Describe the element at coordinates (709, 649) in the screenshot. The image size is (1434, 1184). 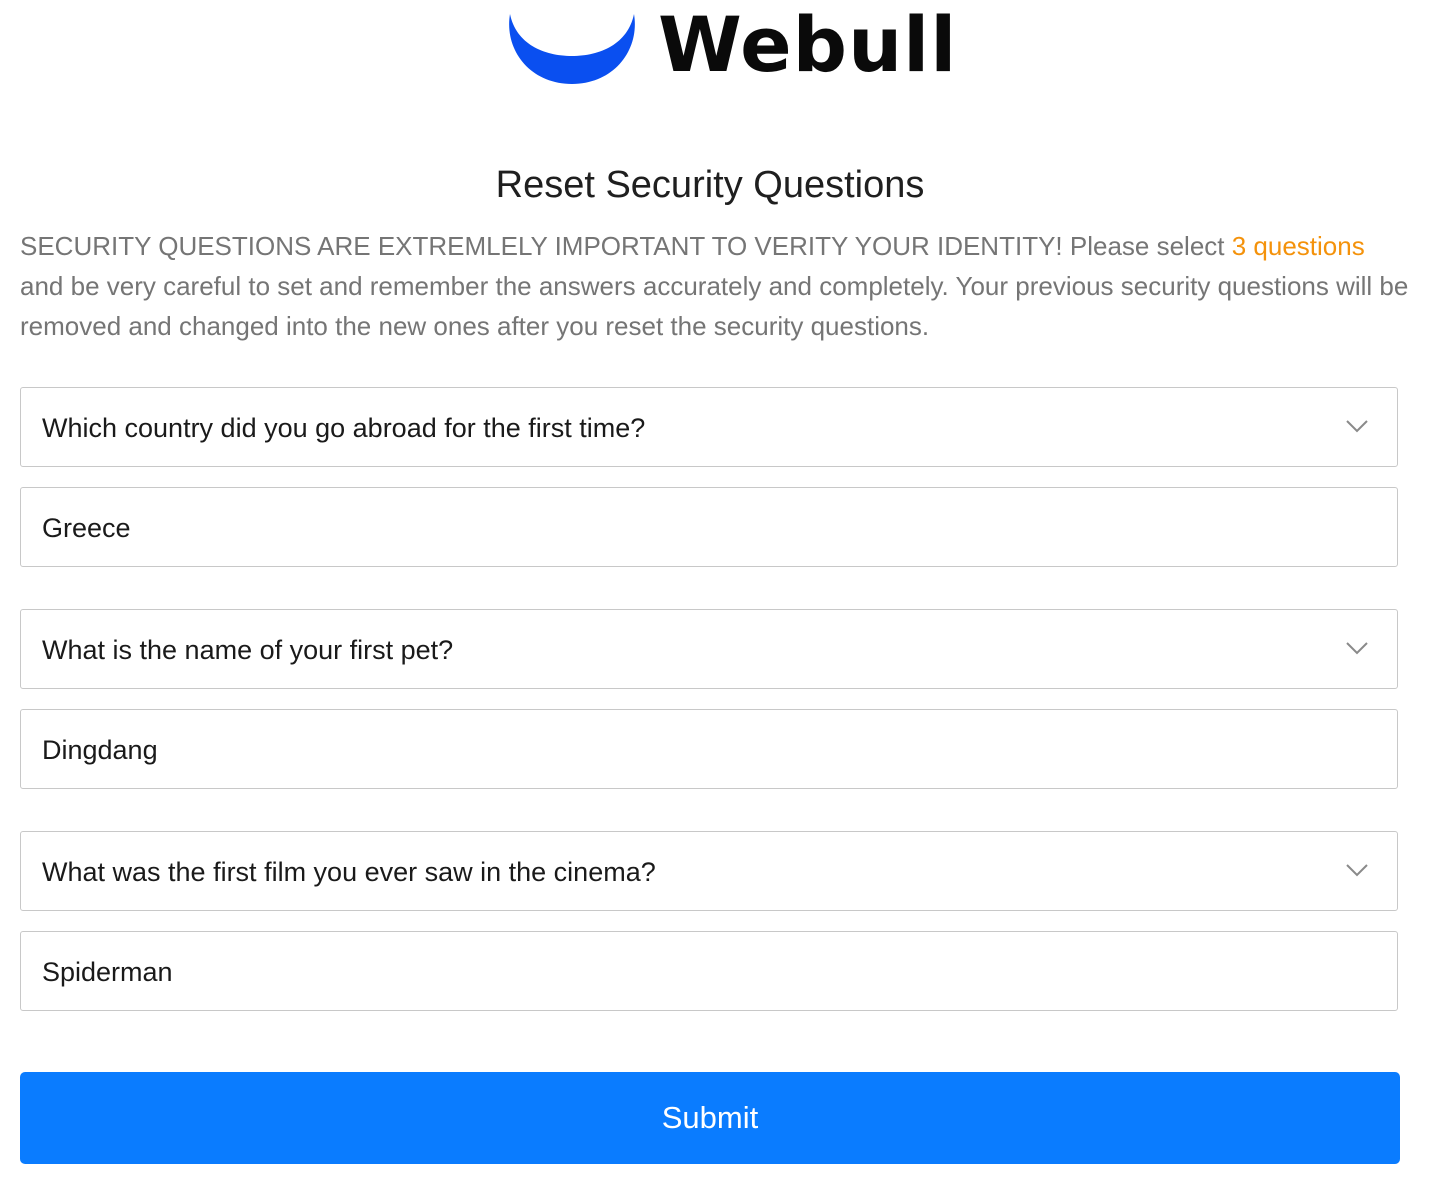
I see `question-select-2: What is the name of your first pet?` at that location.